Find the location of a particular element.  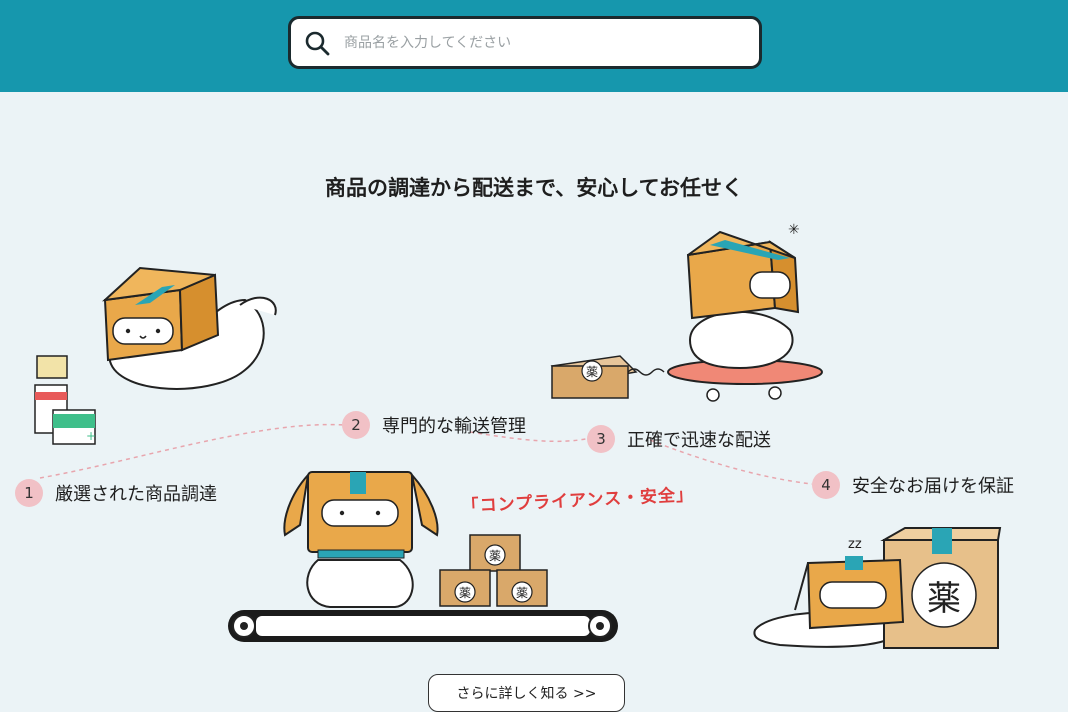

step-label: 厳選された商品調達 is located at coordinates (136, 494).